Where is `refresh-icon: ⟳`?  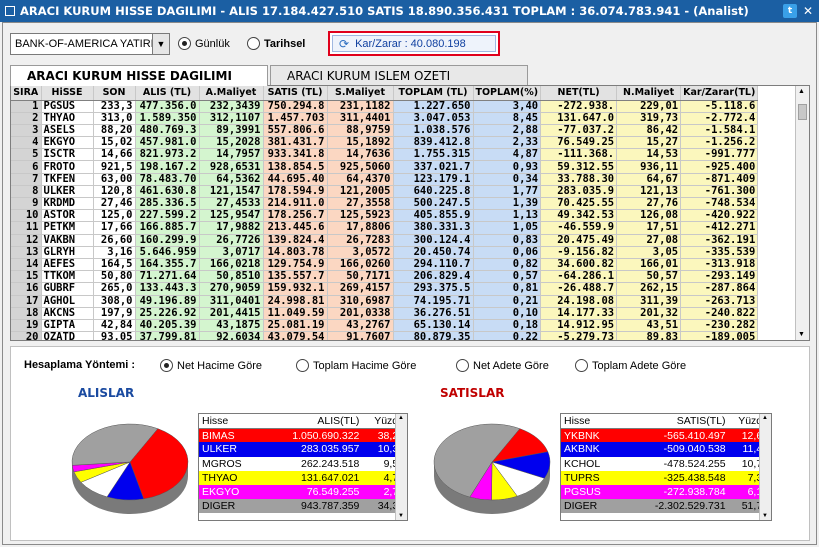
refresh-icon: ⟳ is located at coordinates (344, 44).